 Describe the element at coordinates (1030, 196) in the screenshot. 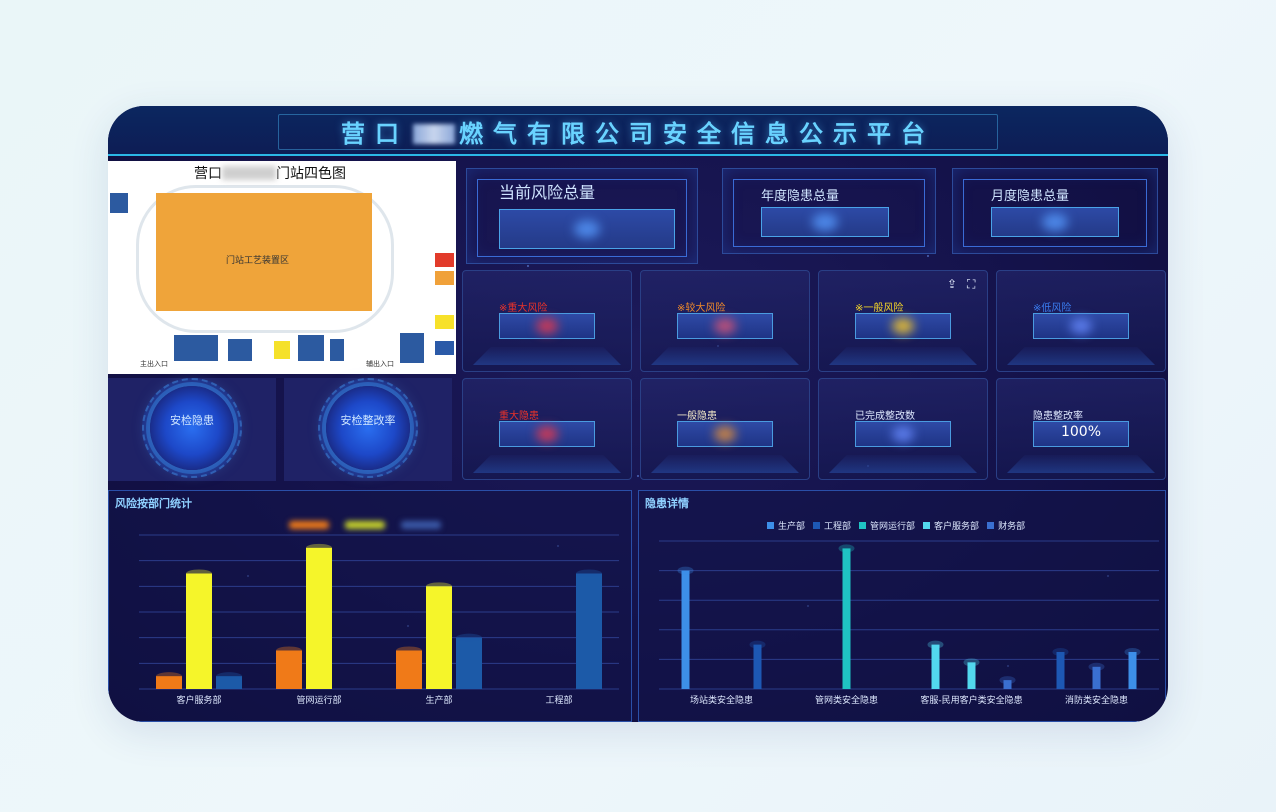

I see `stat-label: 月度隐患总量` at that location.